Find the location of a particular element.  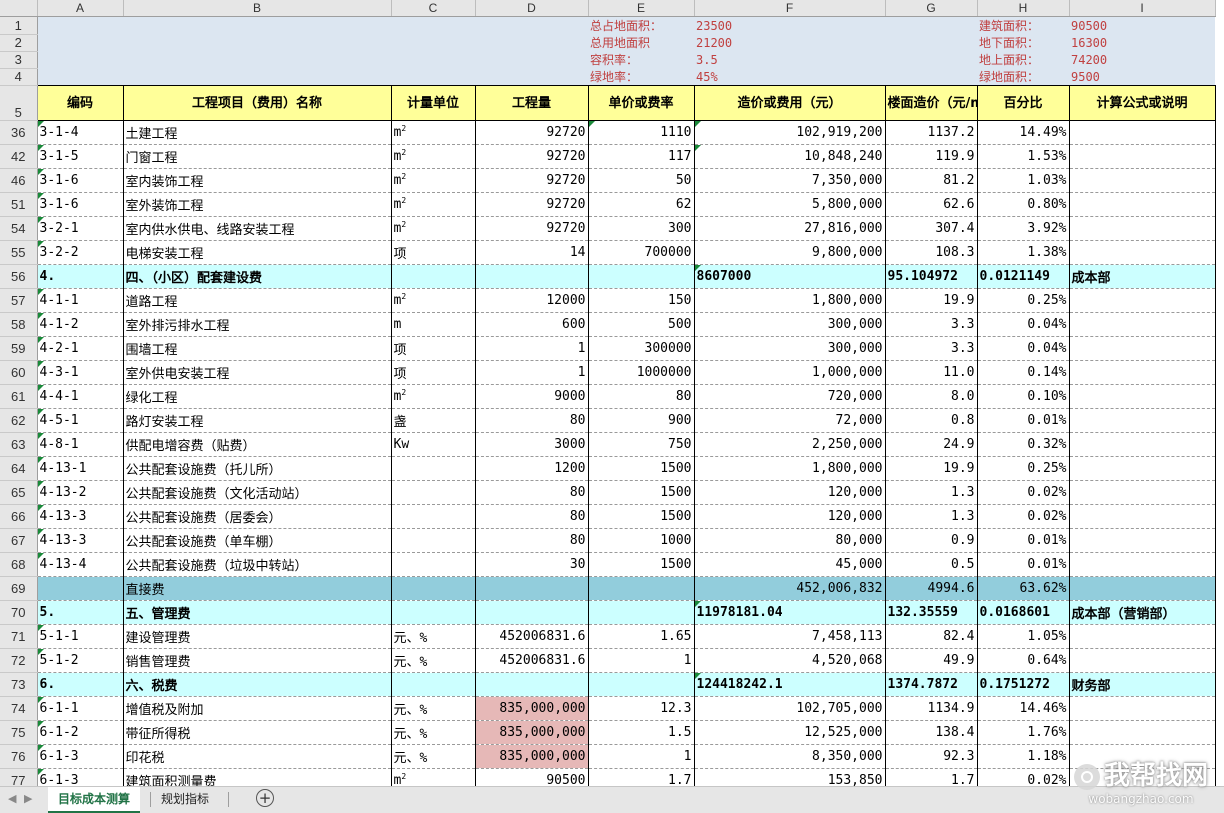

cell: 72,000 is located at coordinates (789, 421).